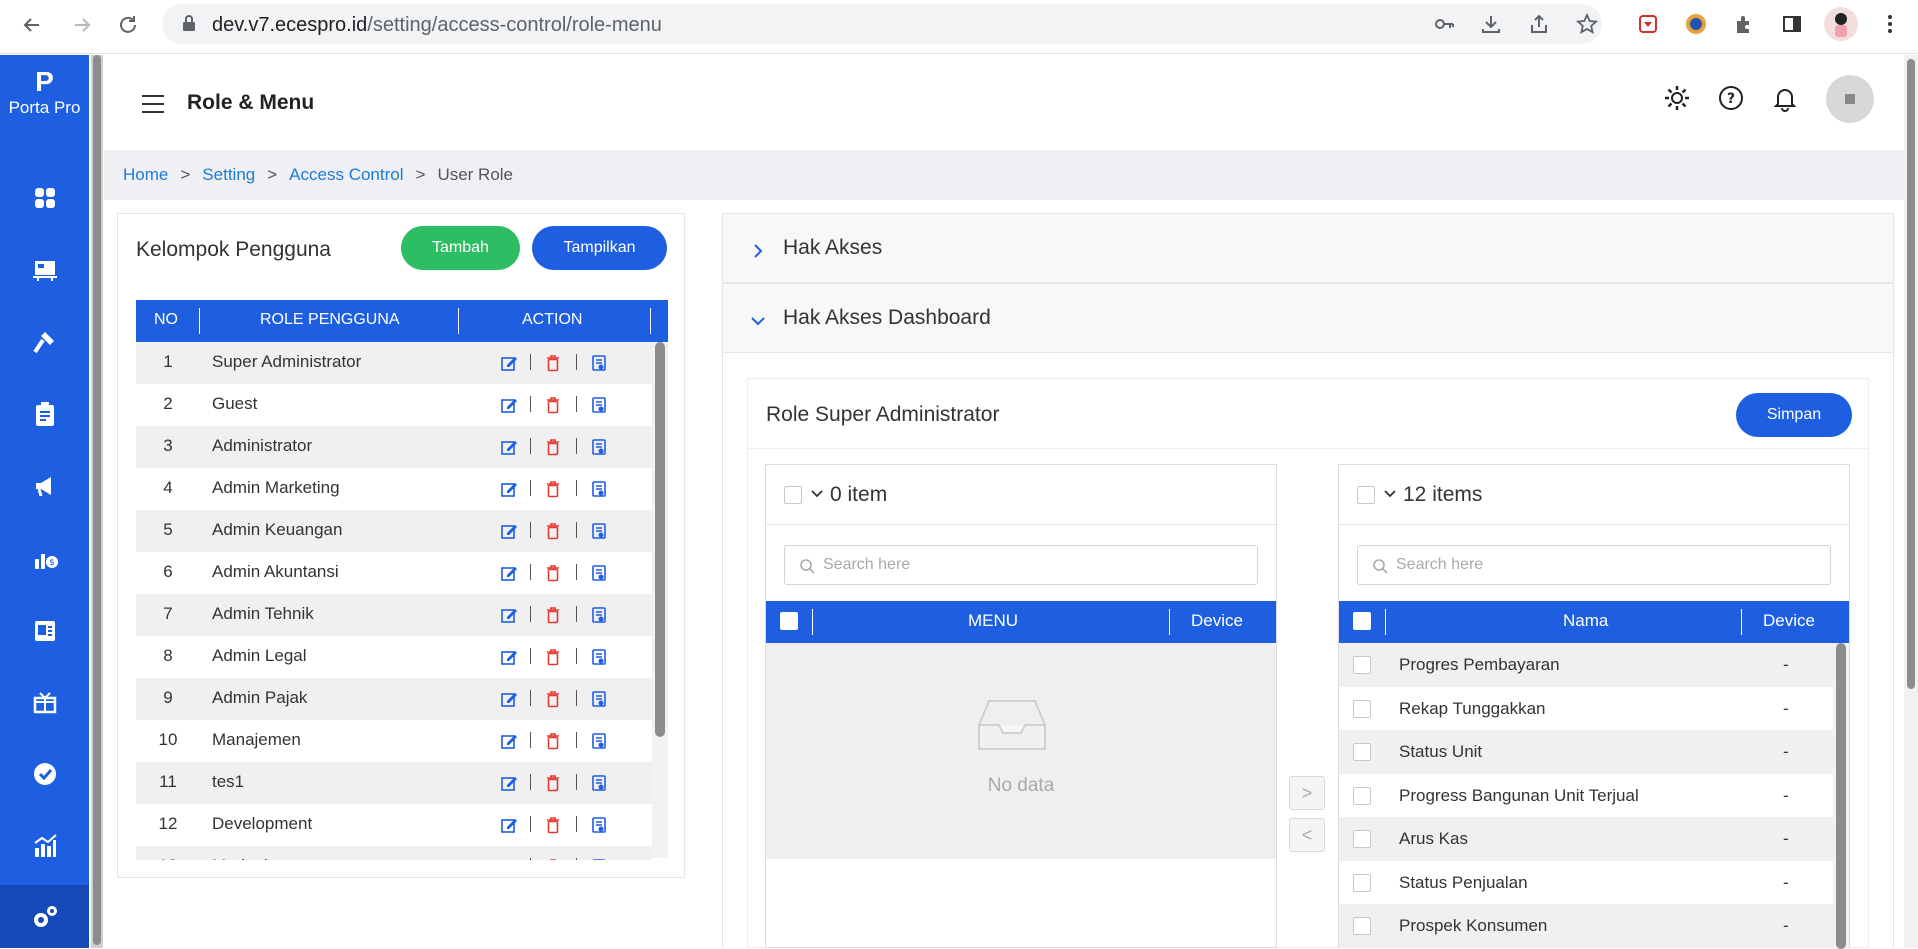 Image resolution: width=1918 pixels, height=949 pixels. What do you see at coordinates (153, 104) in the screenshot?
I see `hamburger-menu-icon` at bounding box center [153, 104].